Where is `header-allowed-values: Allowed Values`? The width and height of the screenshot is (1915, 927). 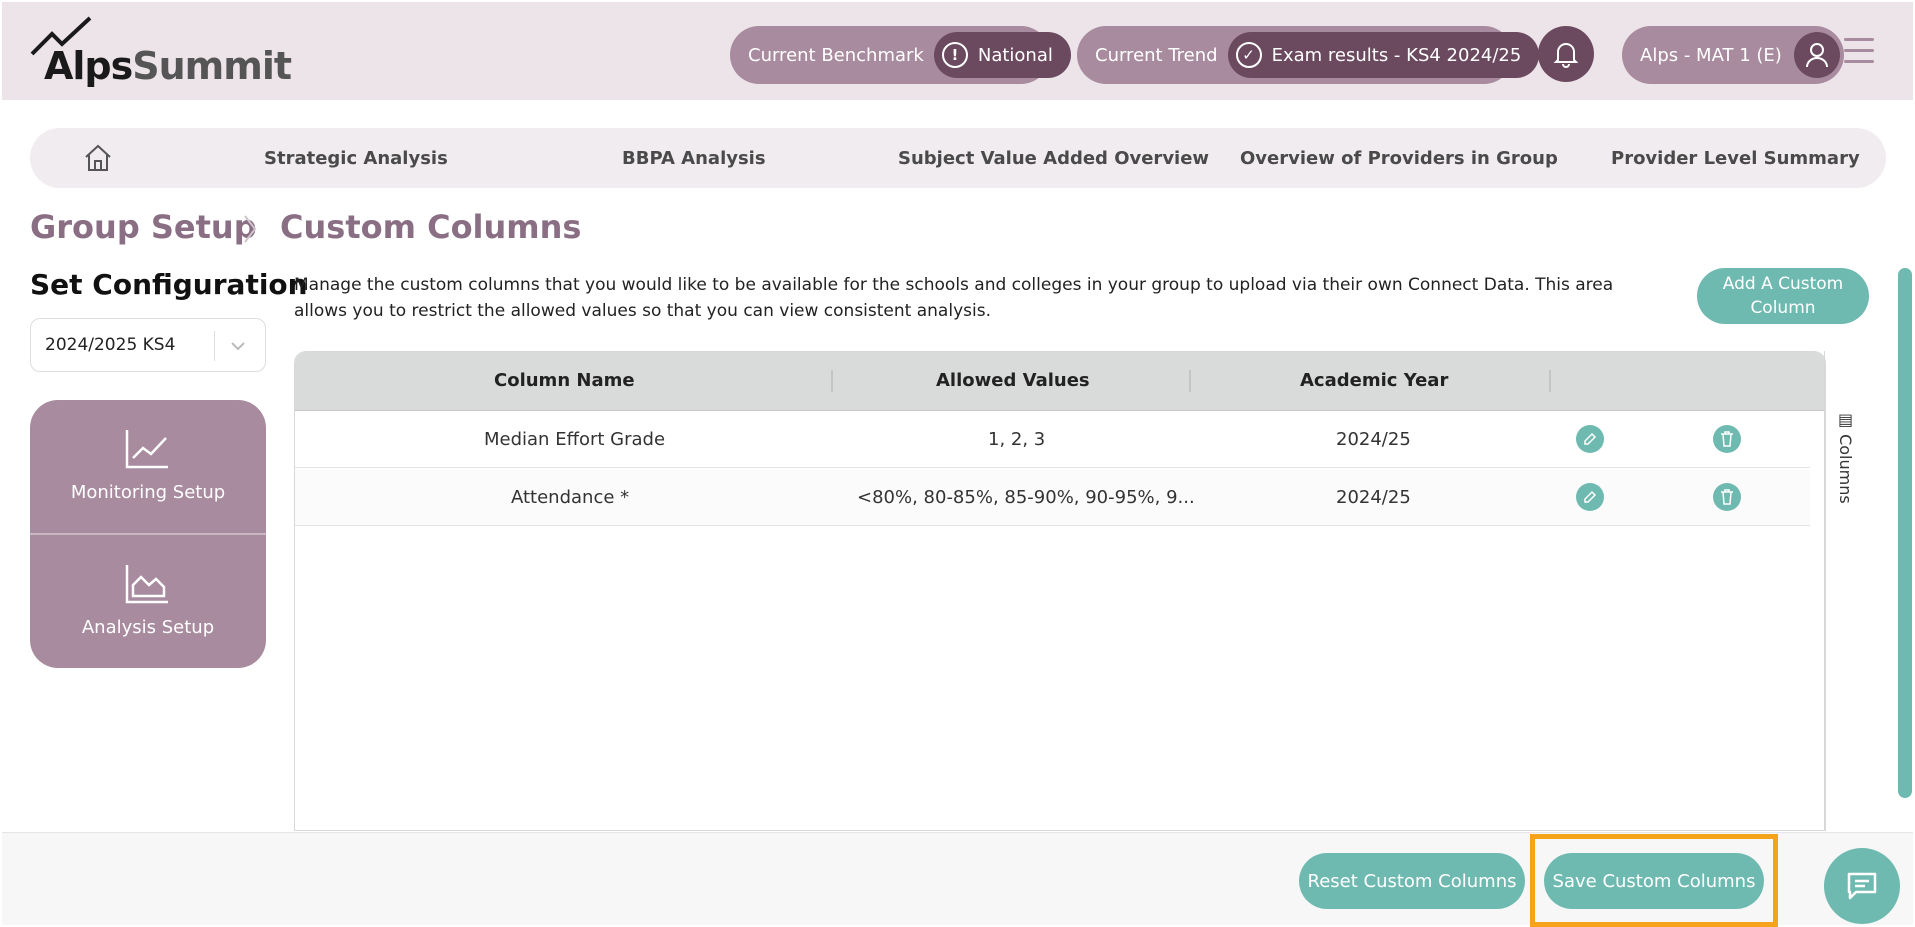
header-allowed-values: Allowed Values is located at coordinates (1013, 380).